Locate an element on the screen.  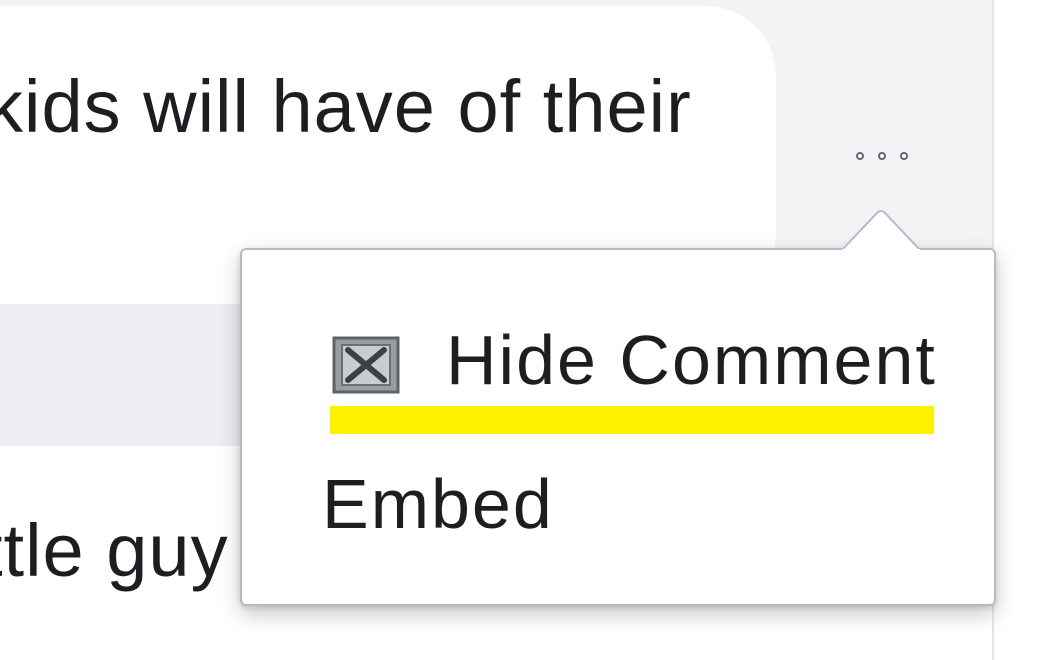
menu-item-label: Hide Comment is located at coordinates (691, 360).